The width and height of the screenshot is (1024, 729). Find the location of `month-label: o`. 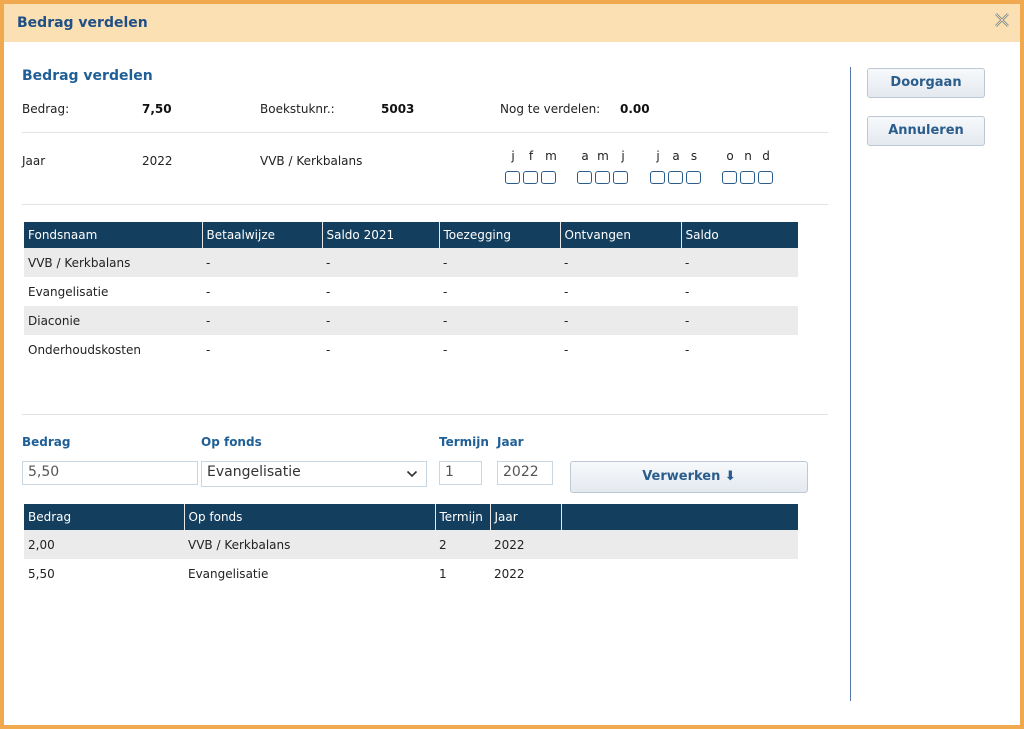

month-label: o is located at coordinates (730, 156).